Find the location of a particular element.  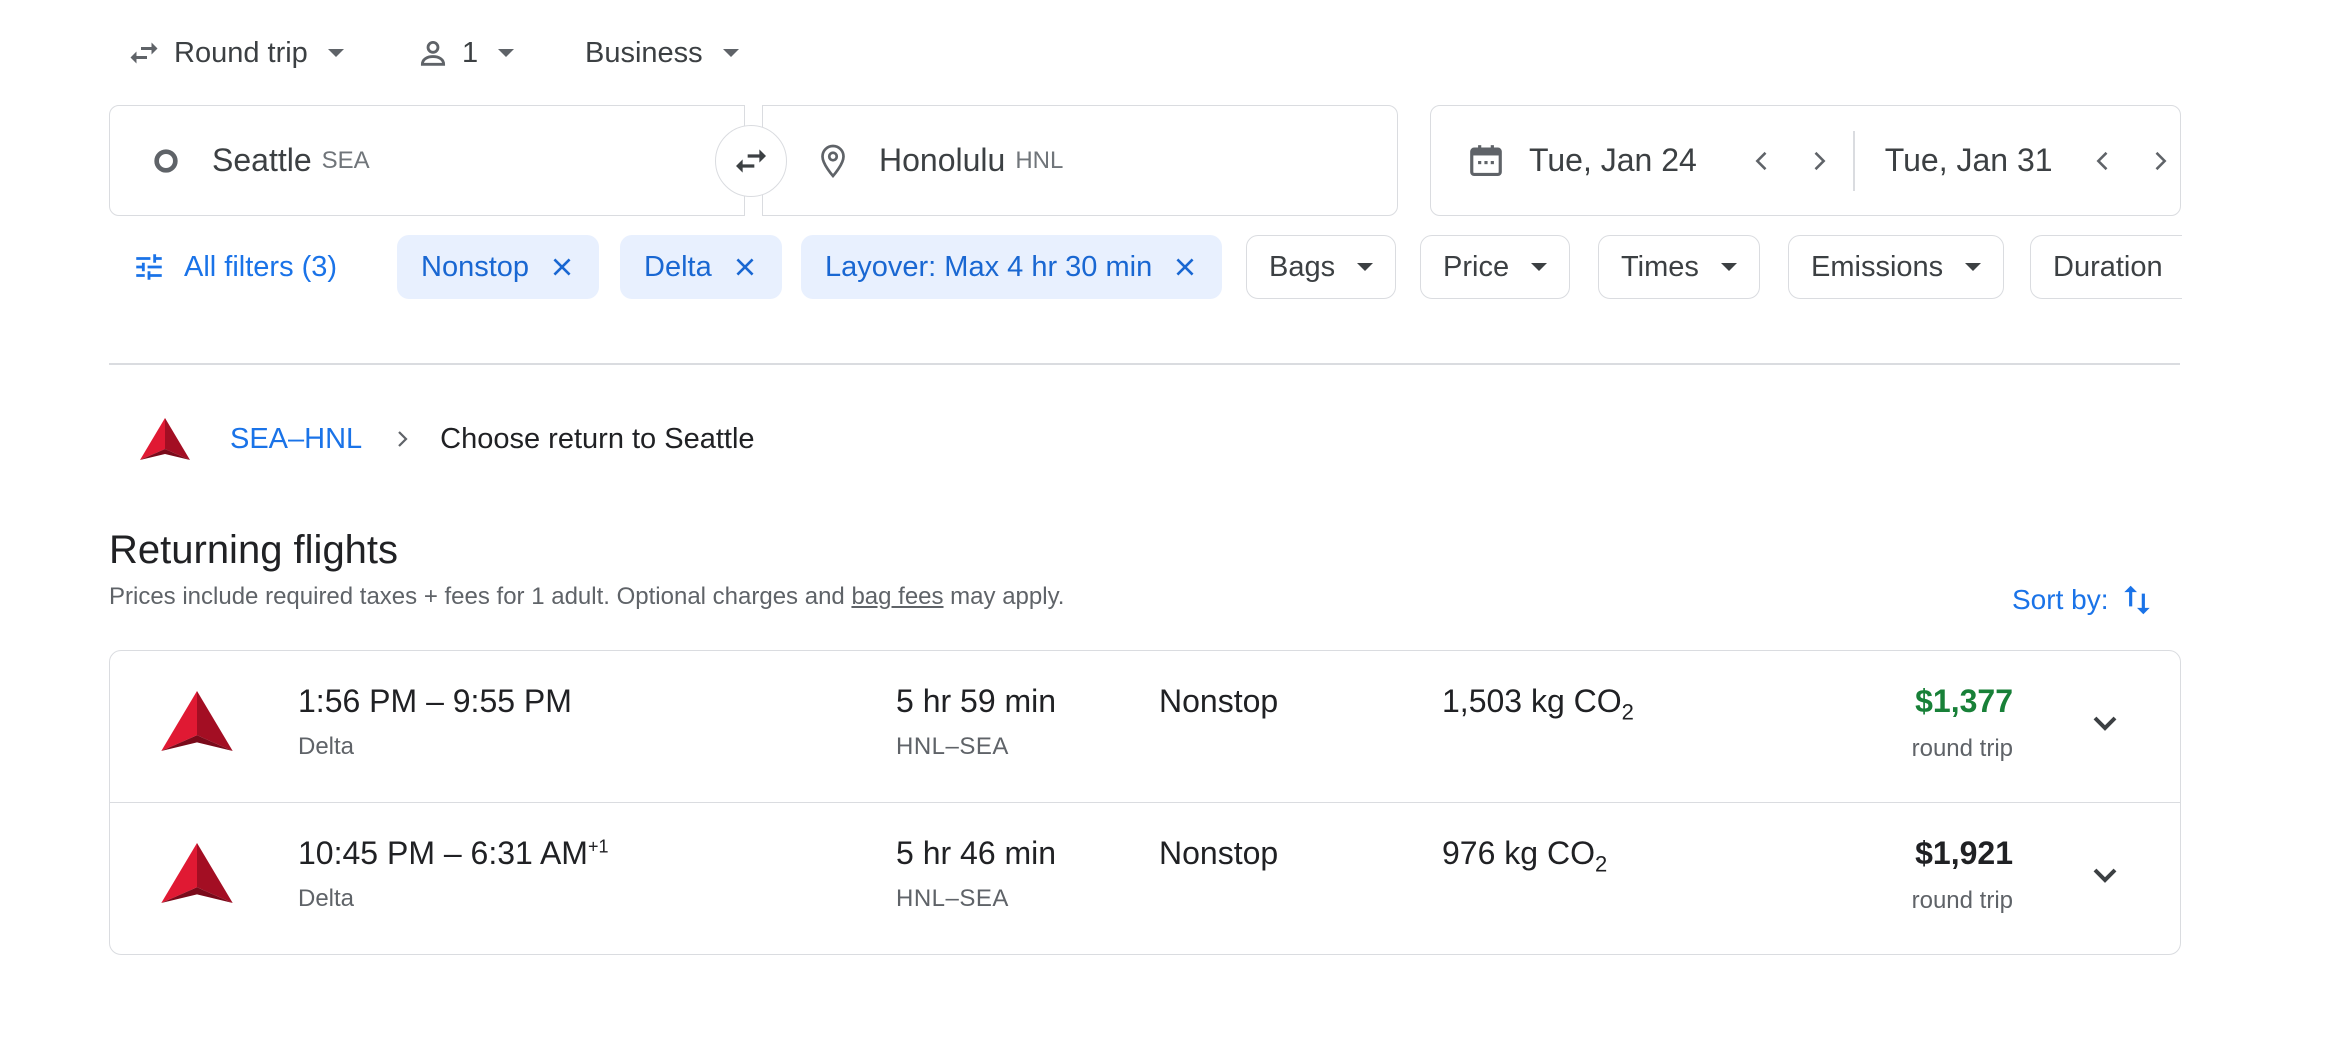

flight-times: 1:56 PM – 9:55 PM is located at coordinates (435, 701).